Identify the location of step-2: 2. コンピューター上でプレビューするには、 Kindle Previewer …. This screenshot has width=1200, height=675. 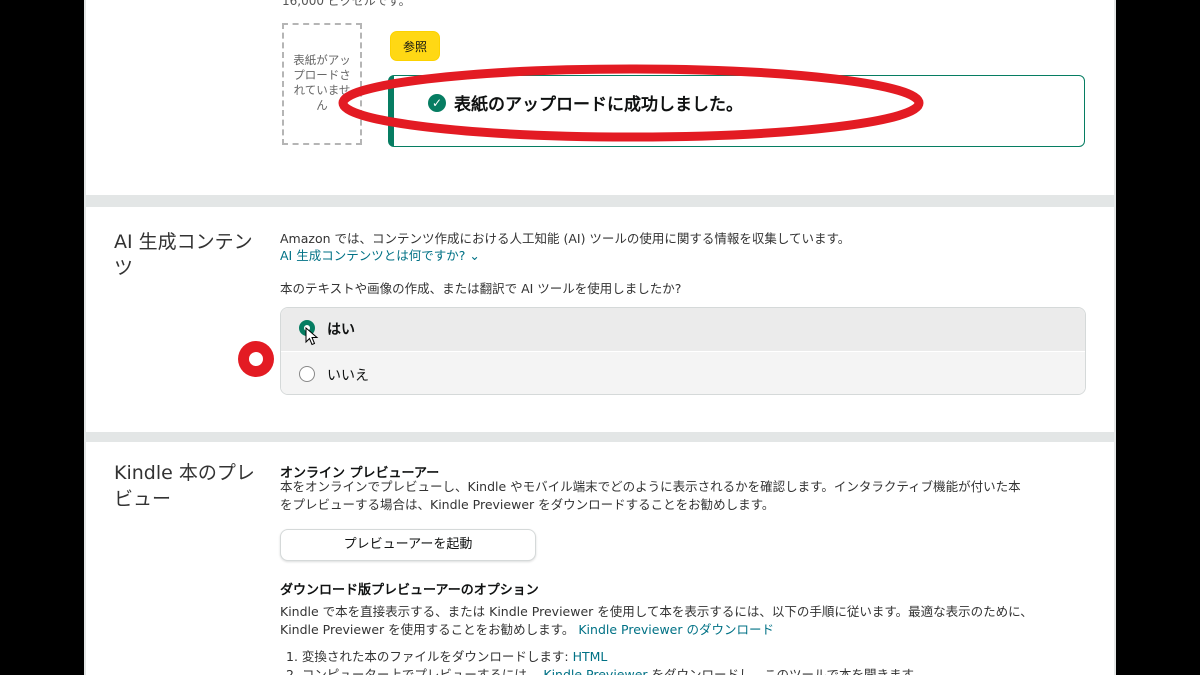
(605, 669).